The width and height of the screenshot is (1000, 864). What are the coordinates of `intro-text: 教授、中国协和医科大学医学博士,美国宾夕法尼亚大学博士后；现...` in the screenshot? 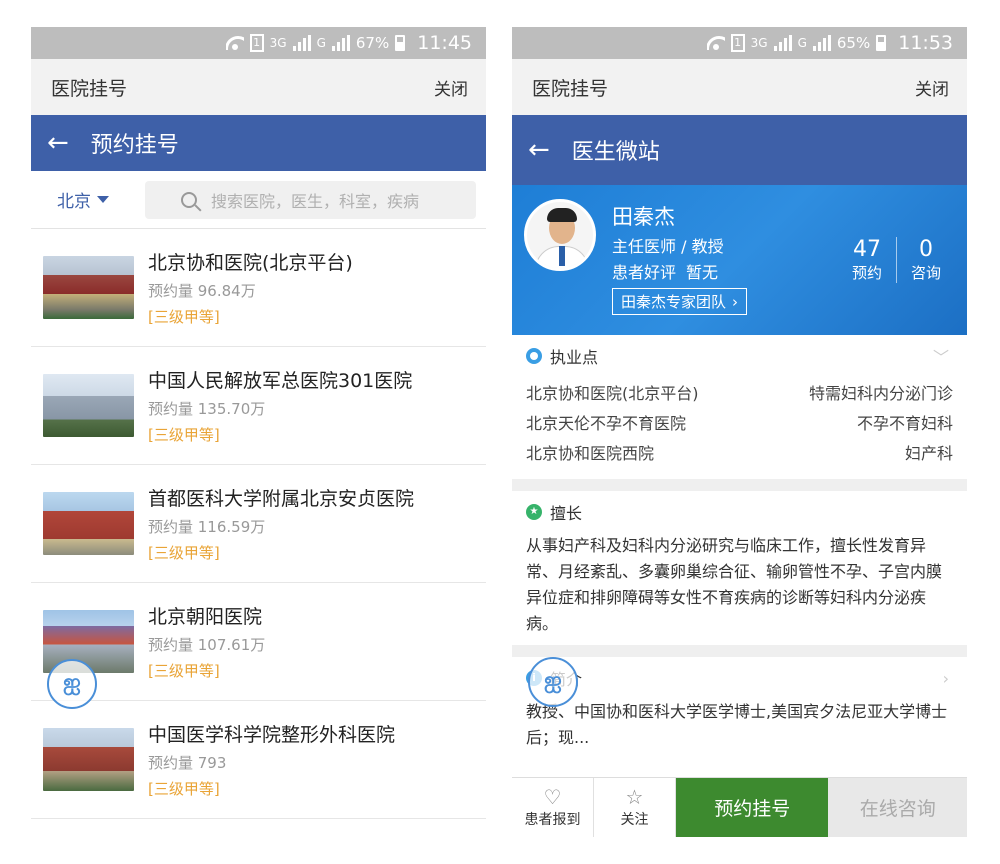 It's located at (737, 724).